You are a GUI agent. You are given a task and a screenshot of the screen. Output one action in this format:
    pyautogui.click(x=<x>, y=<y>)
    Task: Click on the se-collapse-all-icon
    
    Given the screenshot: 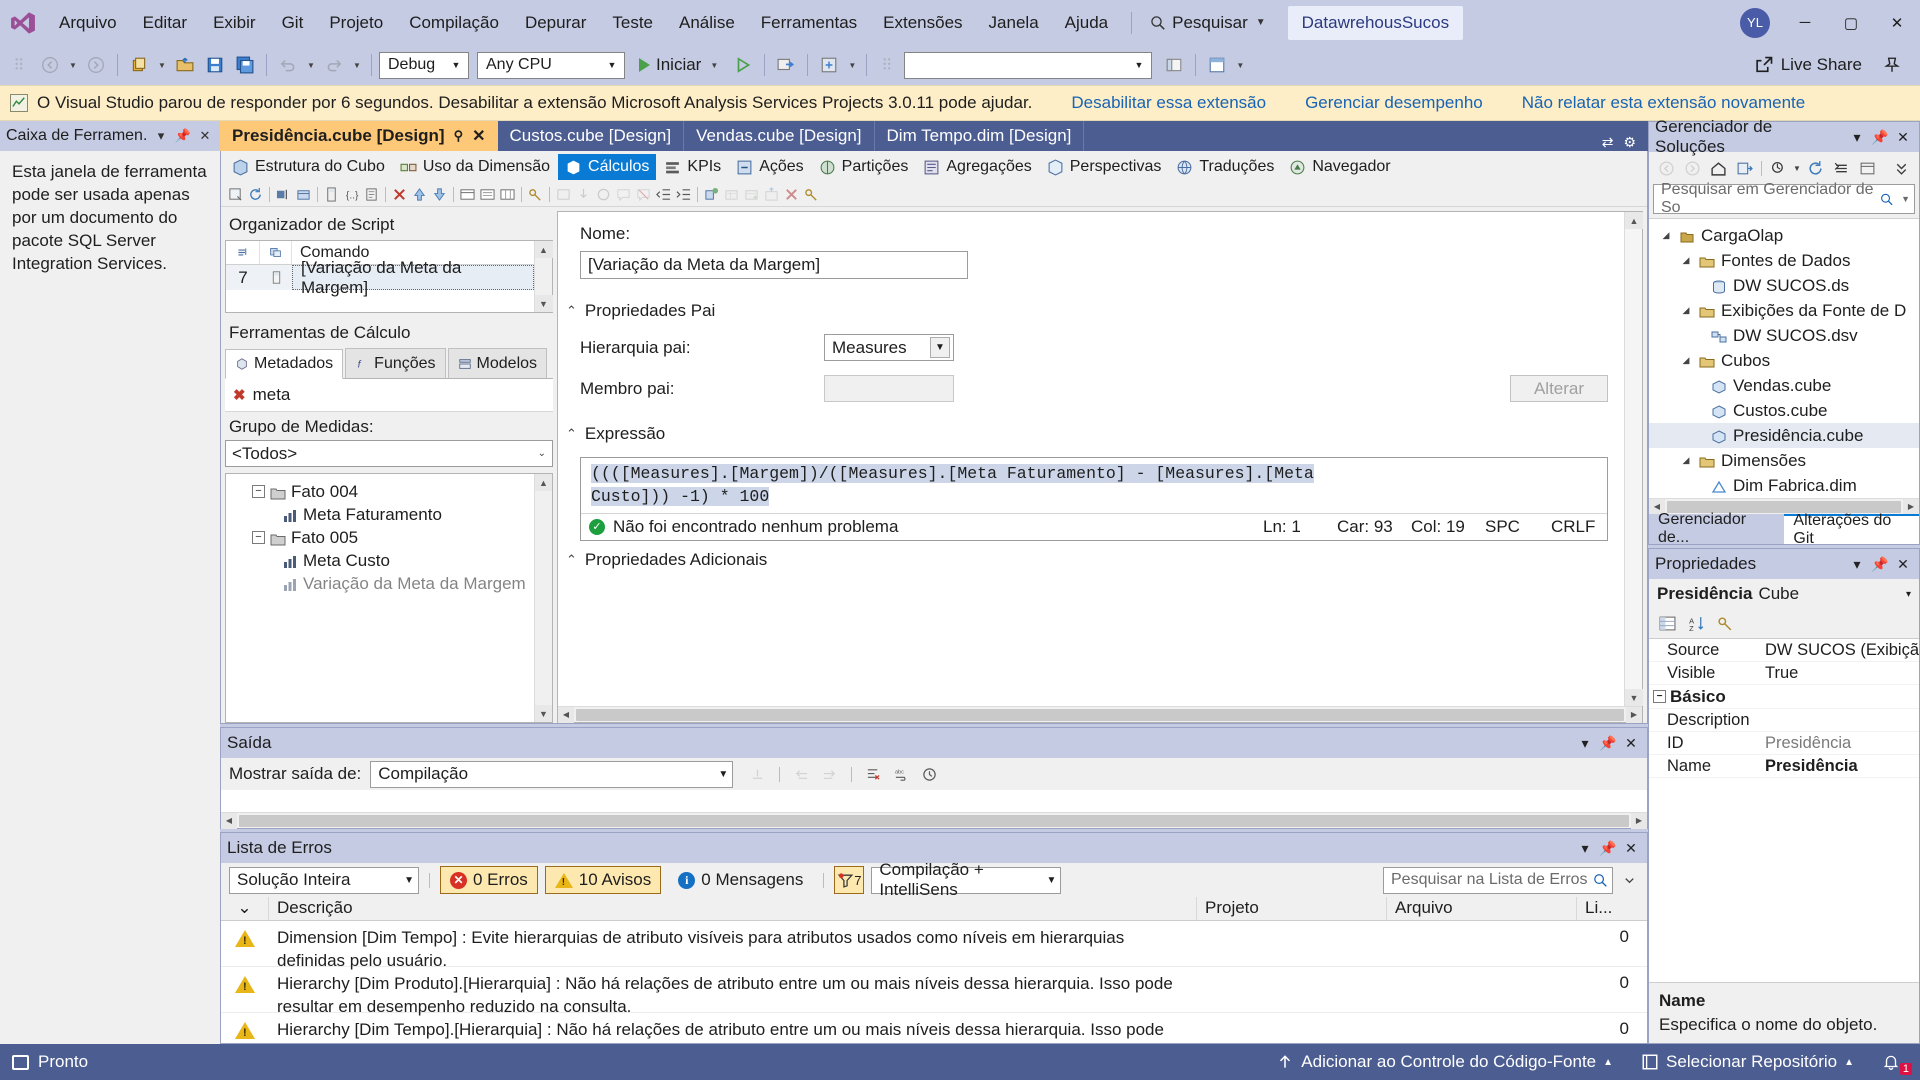 What is the action you would take?
    pyautogui.click(x=1841, y=168)
    